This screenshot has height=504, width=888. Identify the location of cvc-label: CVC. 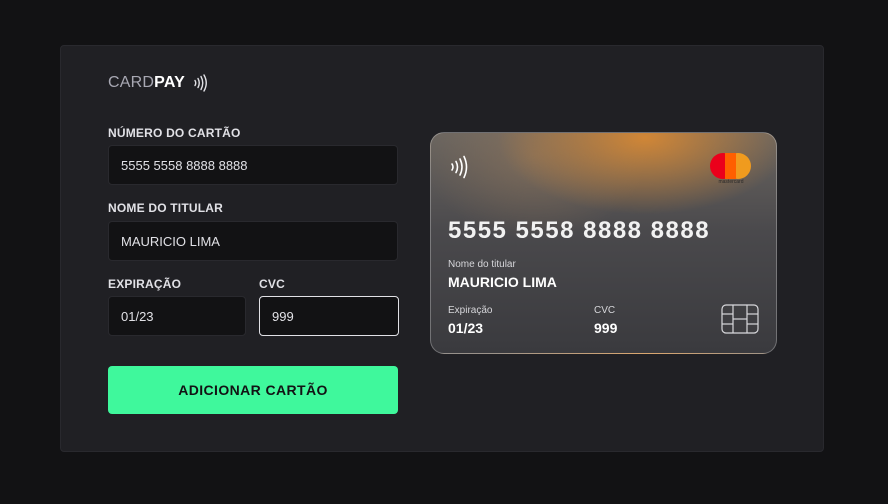
(272, 284).